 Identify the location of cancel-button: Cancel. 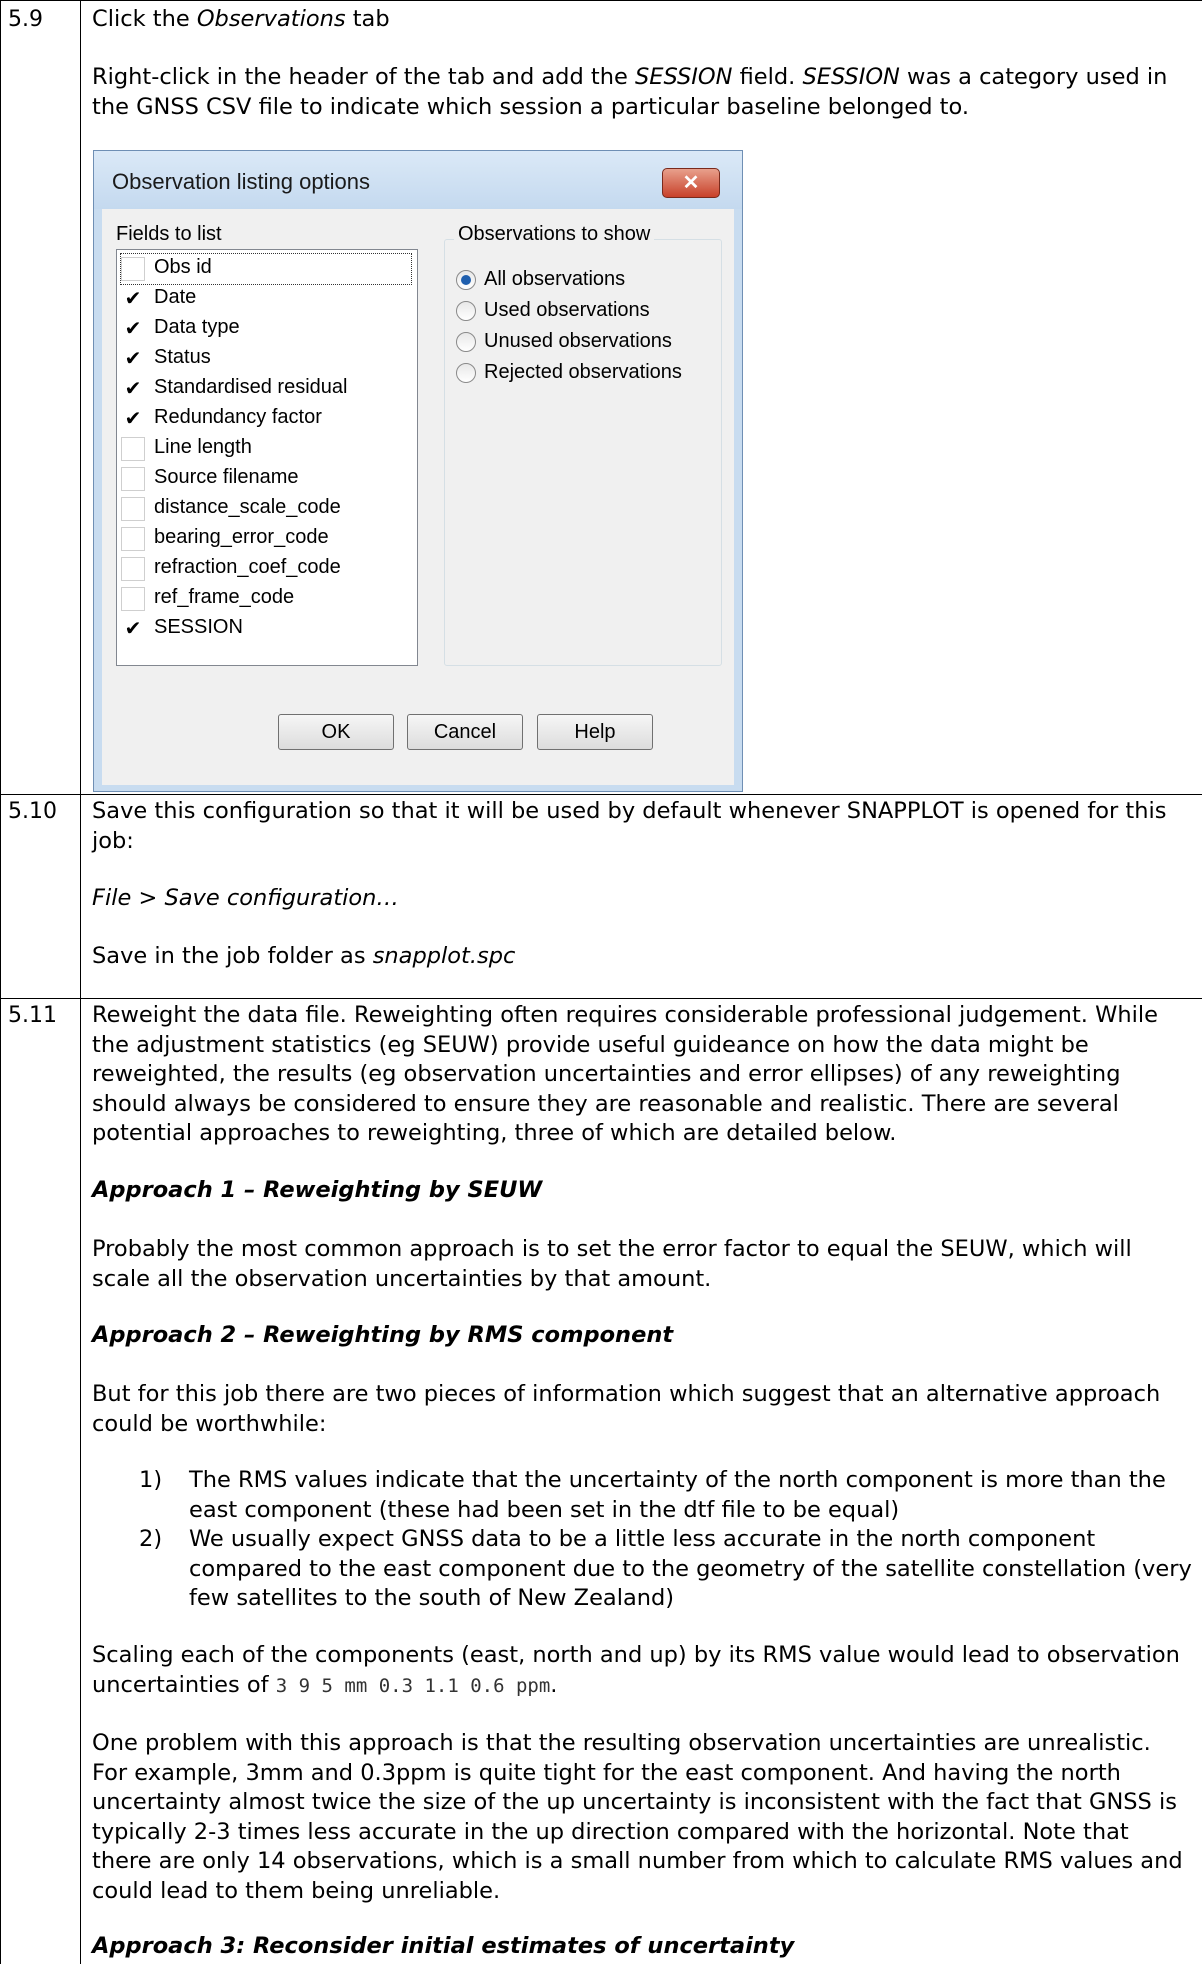
(465, 732).